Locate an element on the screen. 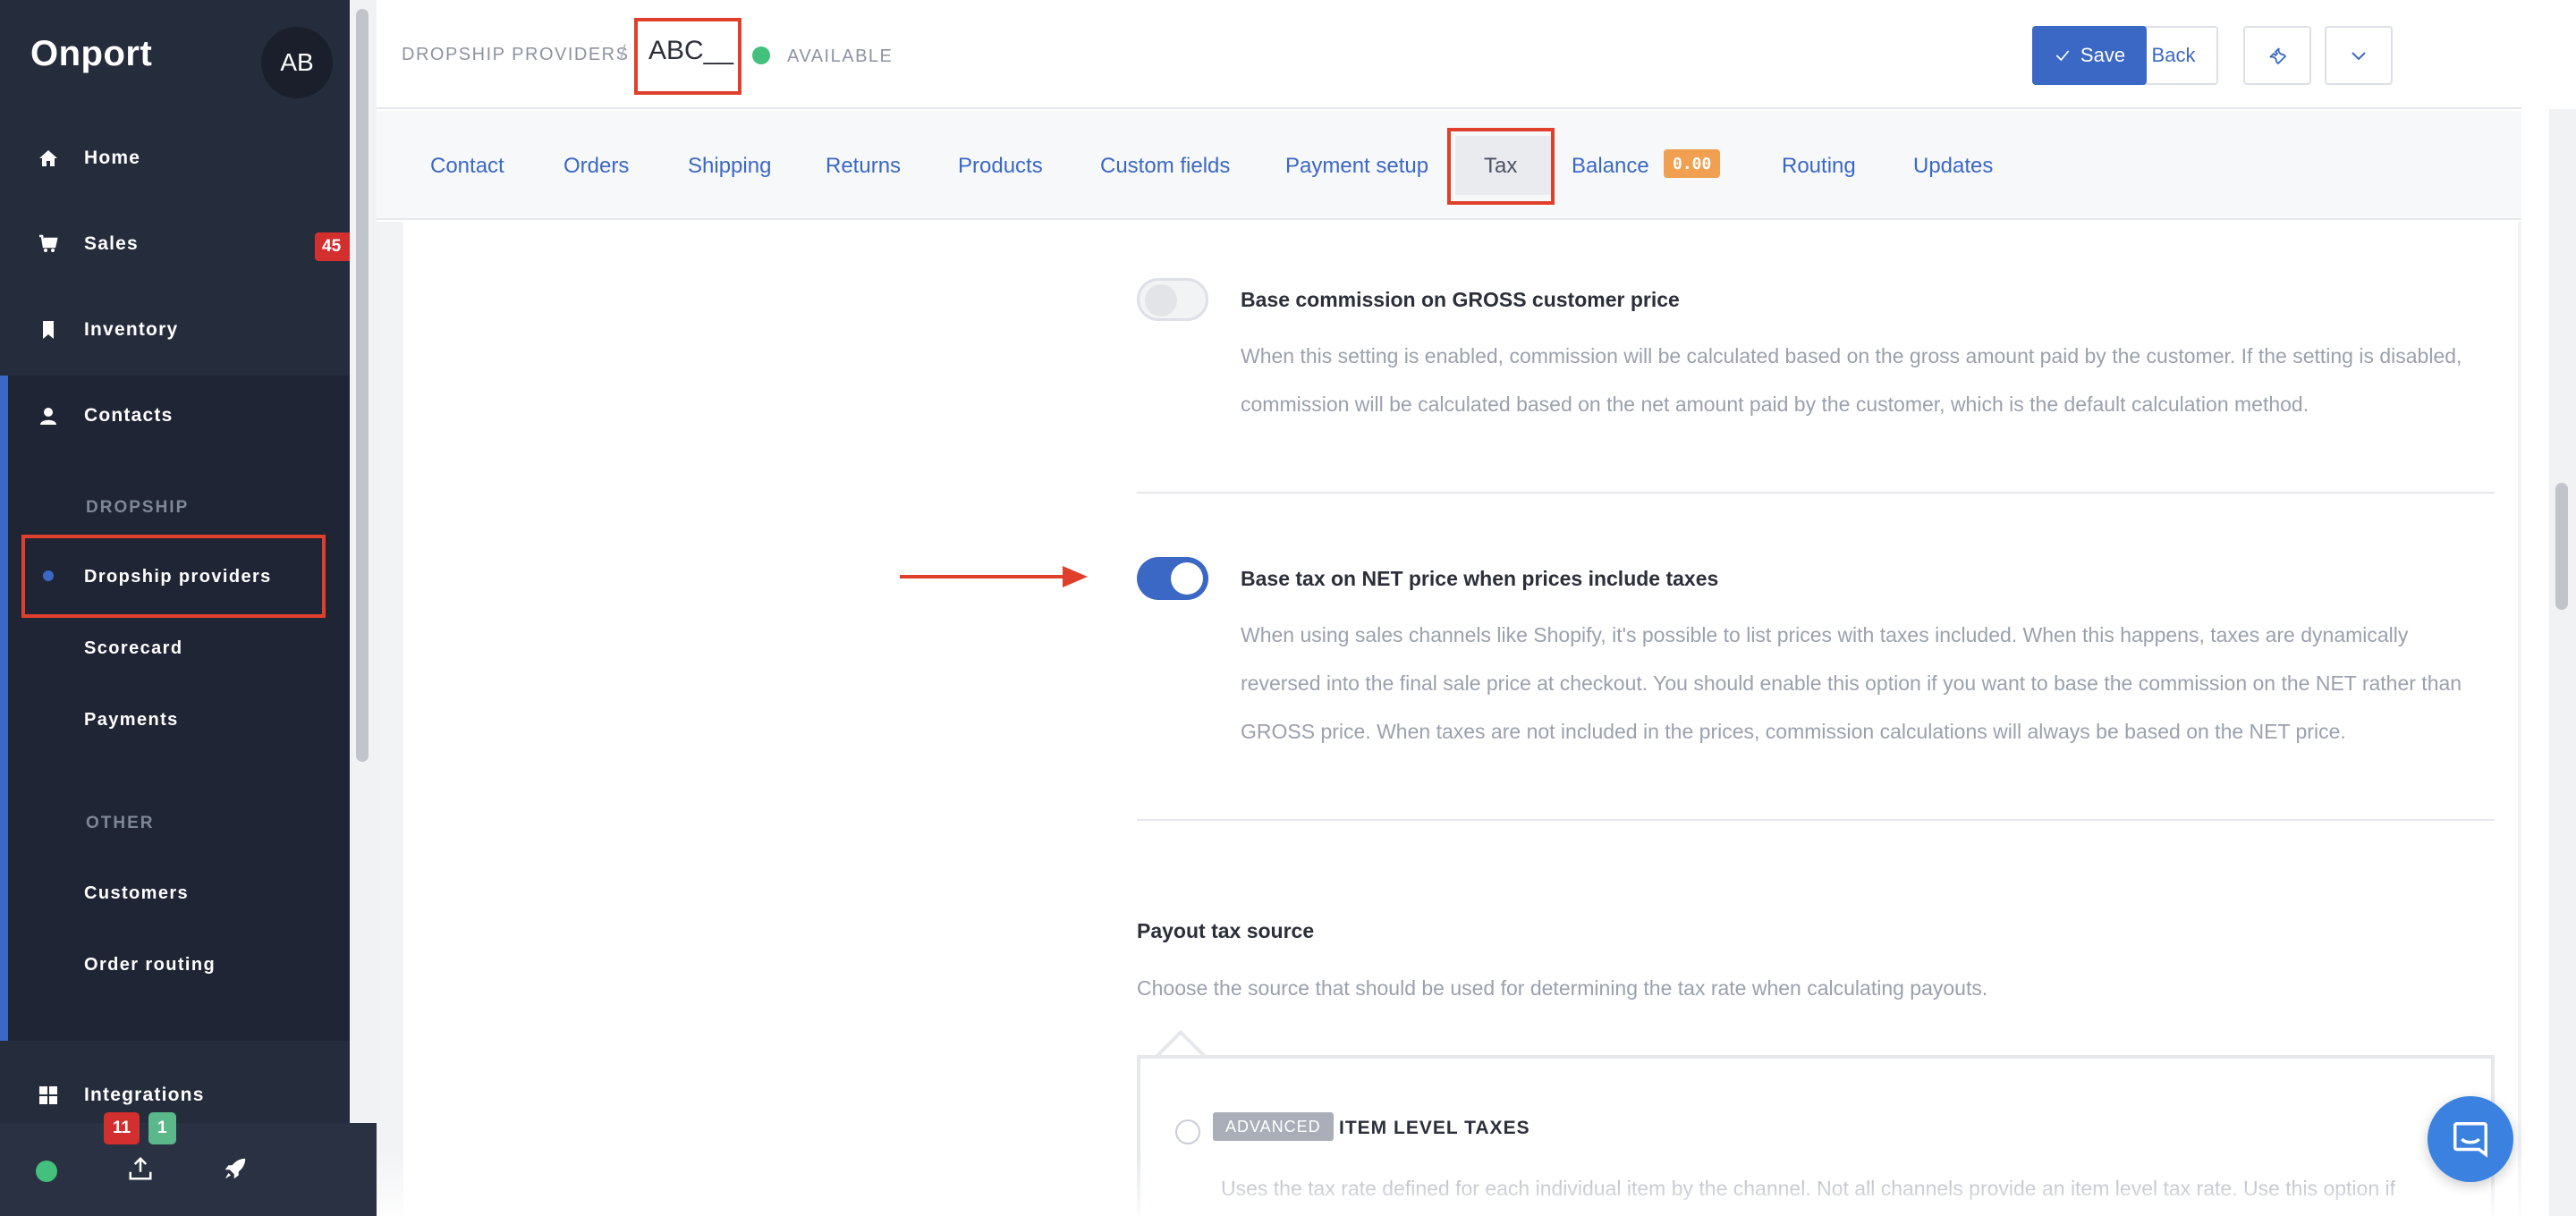  balance-badge: 0.00 is located at coordinates (1692, 163).